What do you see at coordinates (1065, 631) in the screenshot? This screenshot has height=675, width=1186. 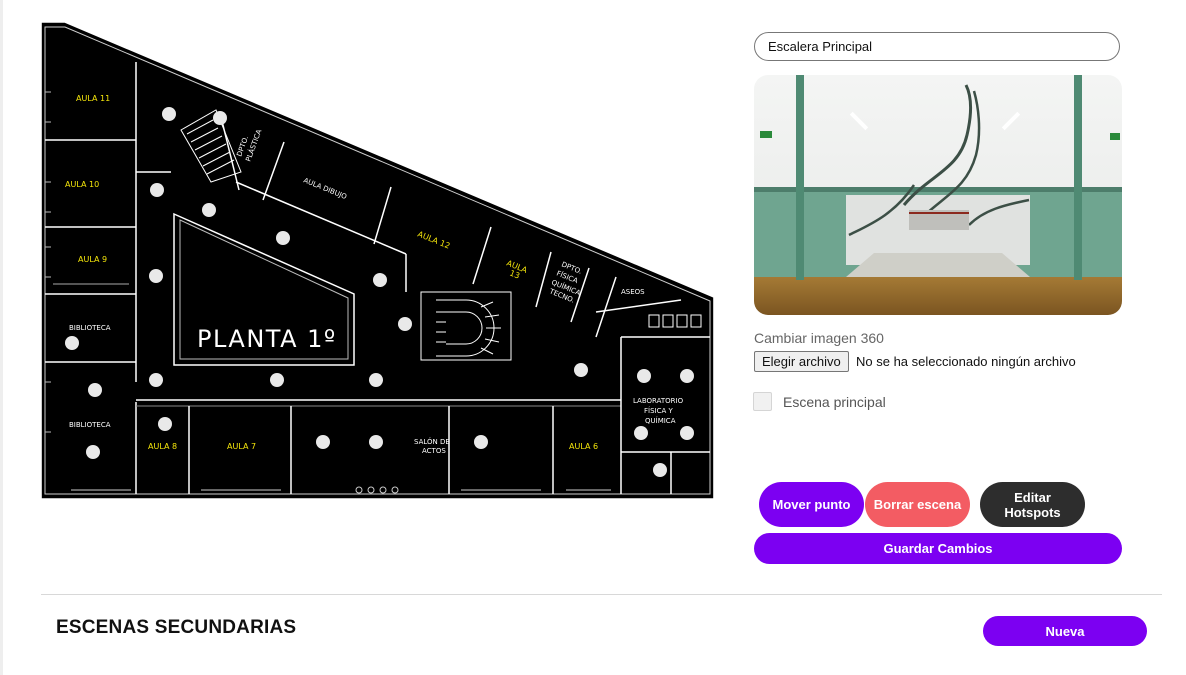 I see `new-scene-button: Nueva` at bounding box center [1065, 631].